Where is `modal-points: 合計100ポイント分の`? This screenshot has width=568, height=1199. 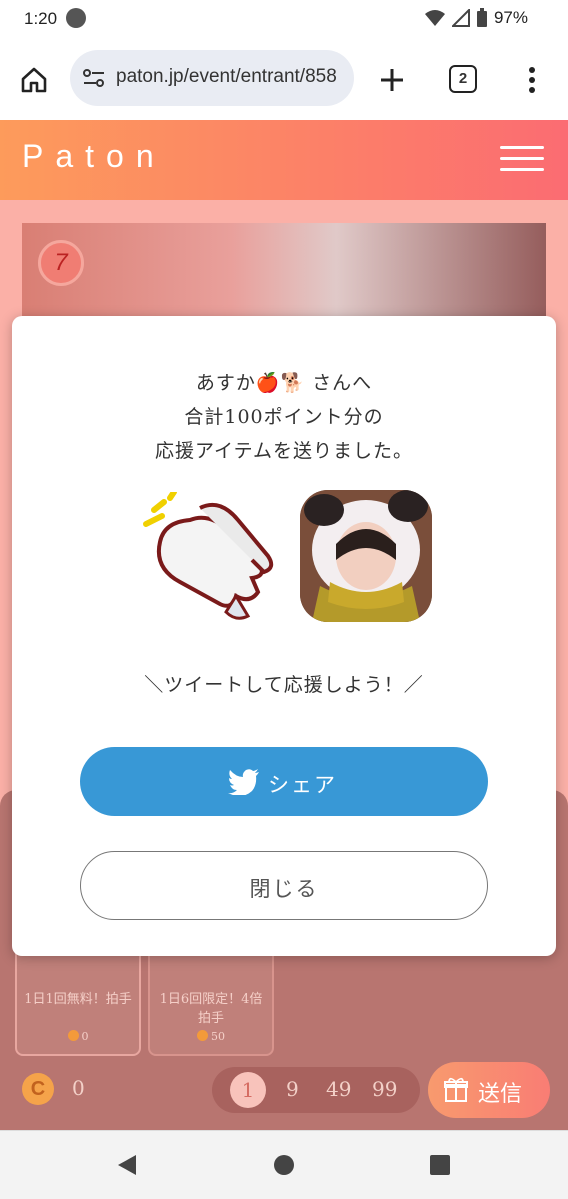
modal-points: 合計100ポイント分の is located at coordinates (284, 417).